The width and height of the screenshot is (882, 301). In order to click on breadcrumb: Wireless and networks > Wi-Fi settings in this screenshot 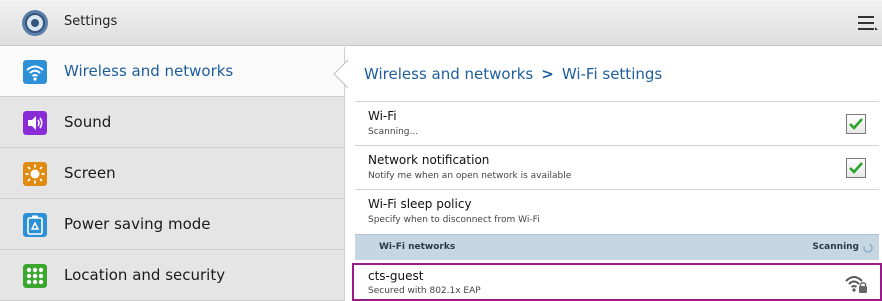, I will do `click(513, 74)`.